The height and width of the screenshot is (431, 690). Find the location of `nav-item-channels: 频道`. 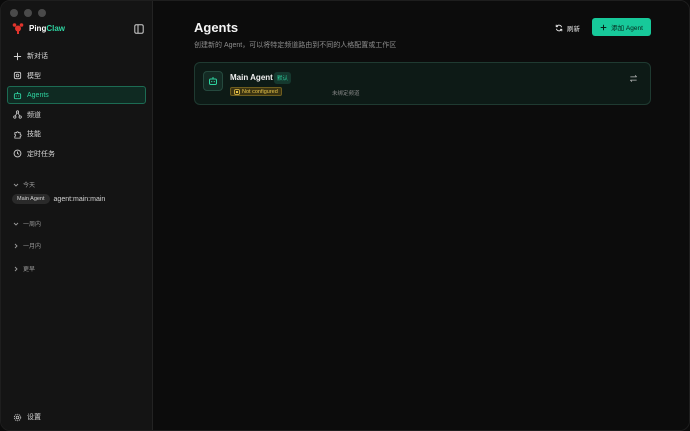

nav-item-channels: 频道 is located at coordinates (76, 115).